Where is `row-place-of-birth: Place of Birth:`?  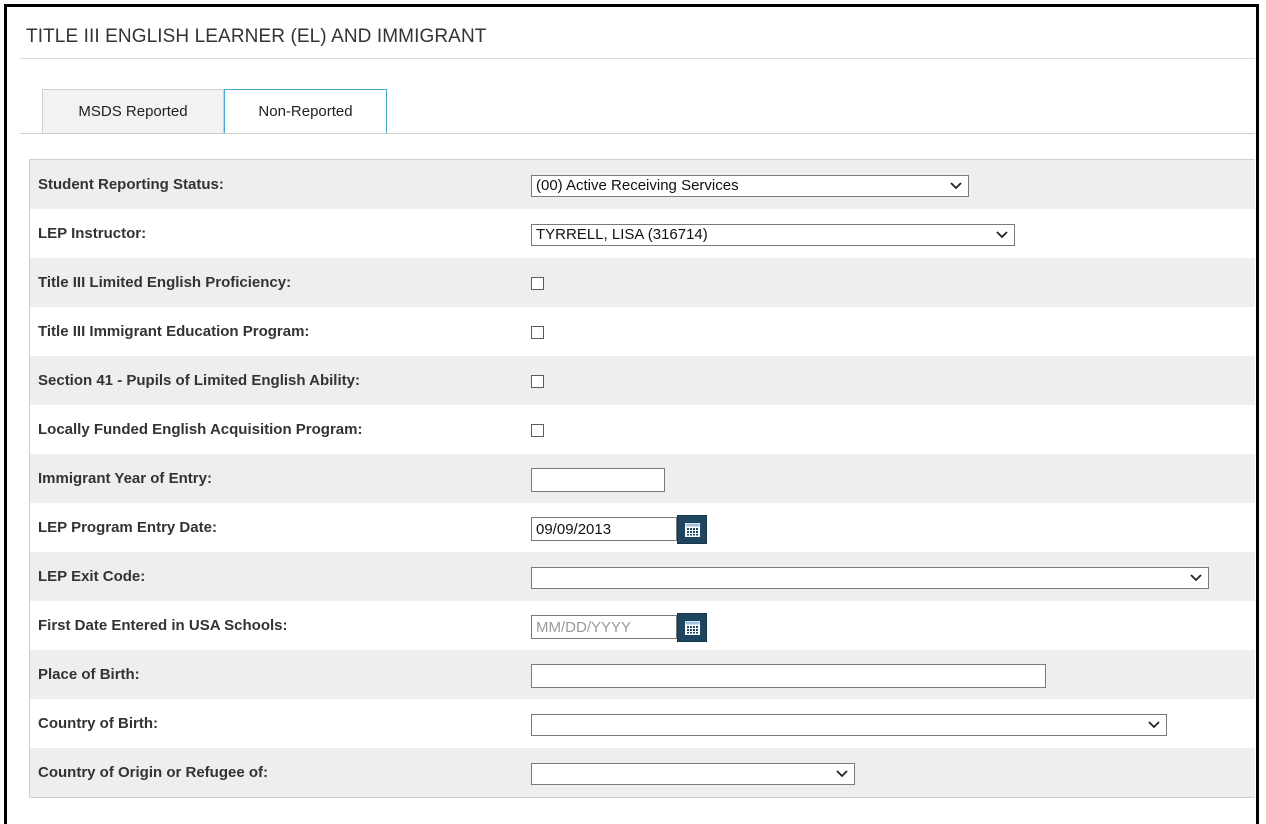 row-place-of-birth: Place of Birth: is located at coordinates (642, 674).